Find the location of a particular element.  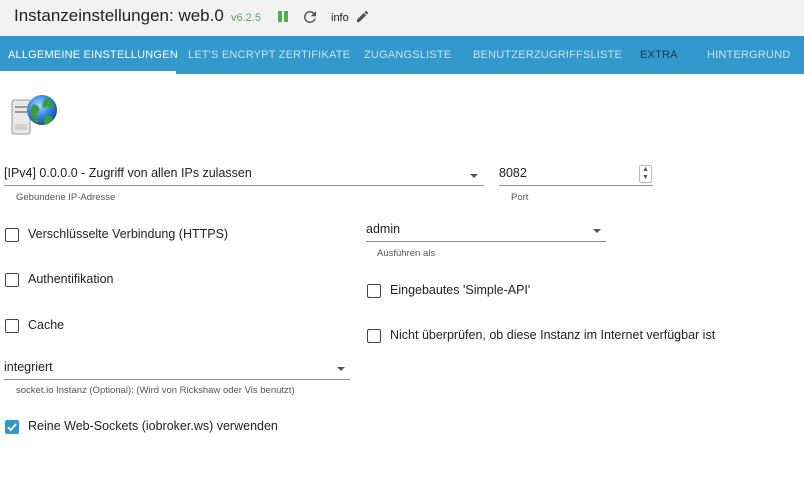

bind-ip-help: Gebundene IP-Adresse is located at coordinates (66, 197).